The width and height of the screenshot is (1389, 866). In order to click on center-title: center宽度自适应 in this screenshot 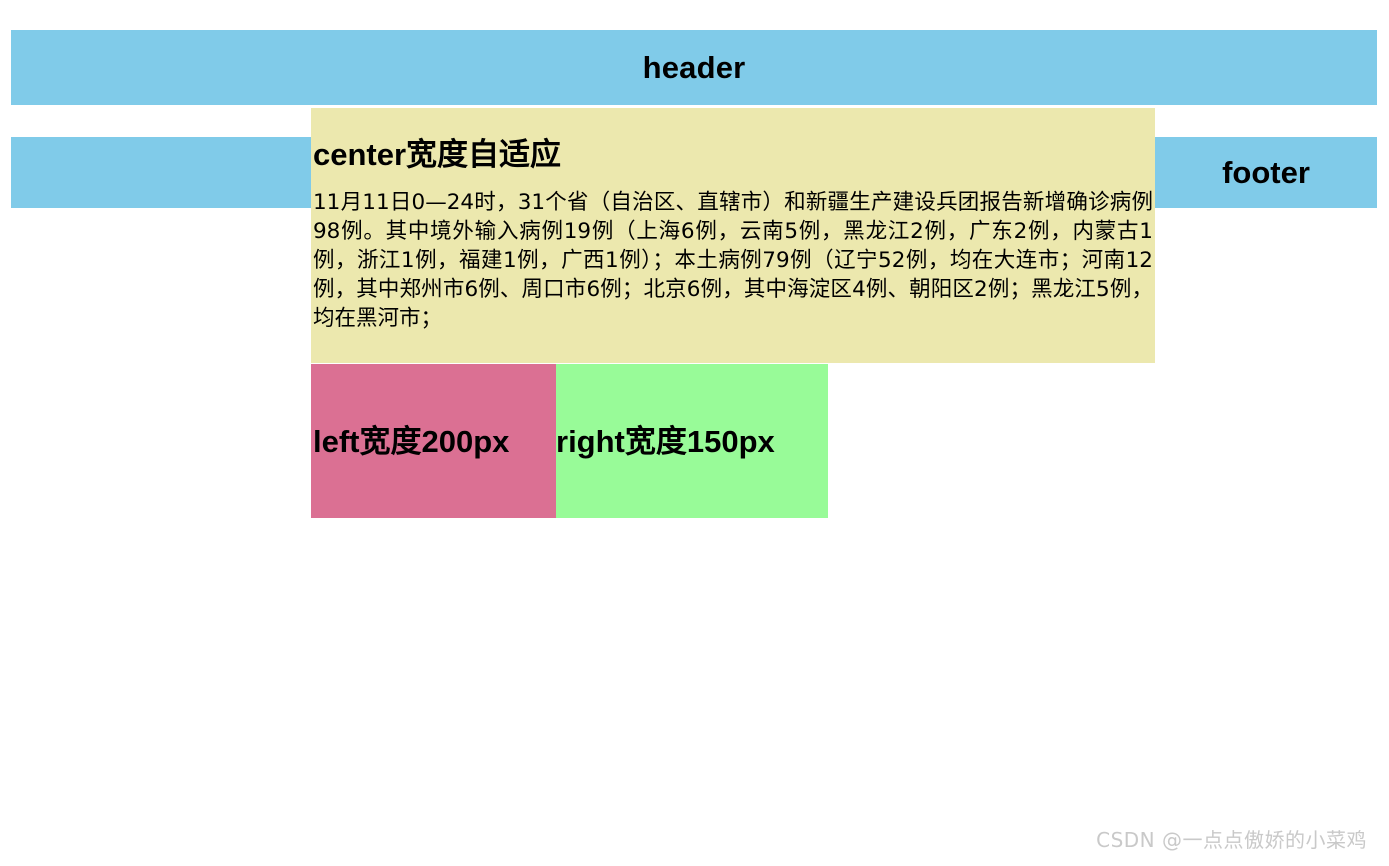, I will do `click(437, 154)`.